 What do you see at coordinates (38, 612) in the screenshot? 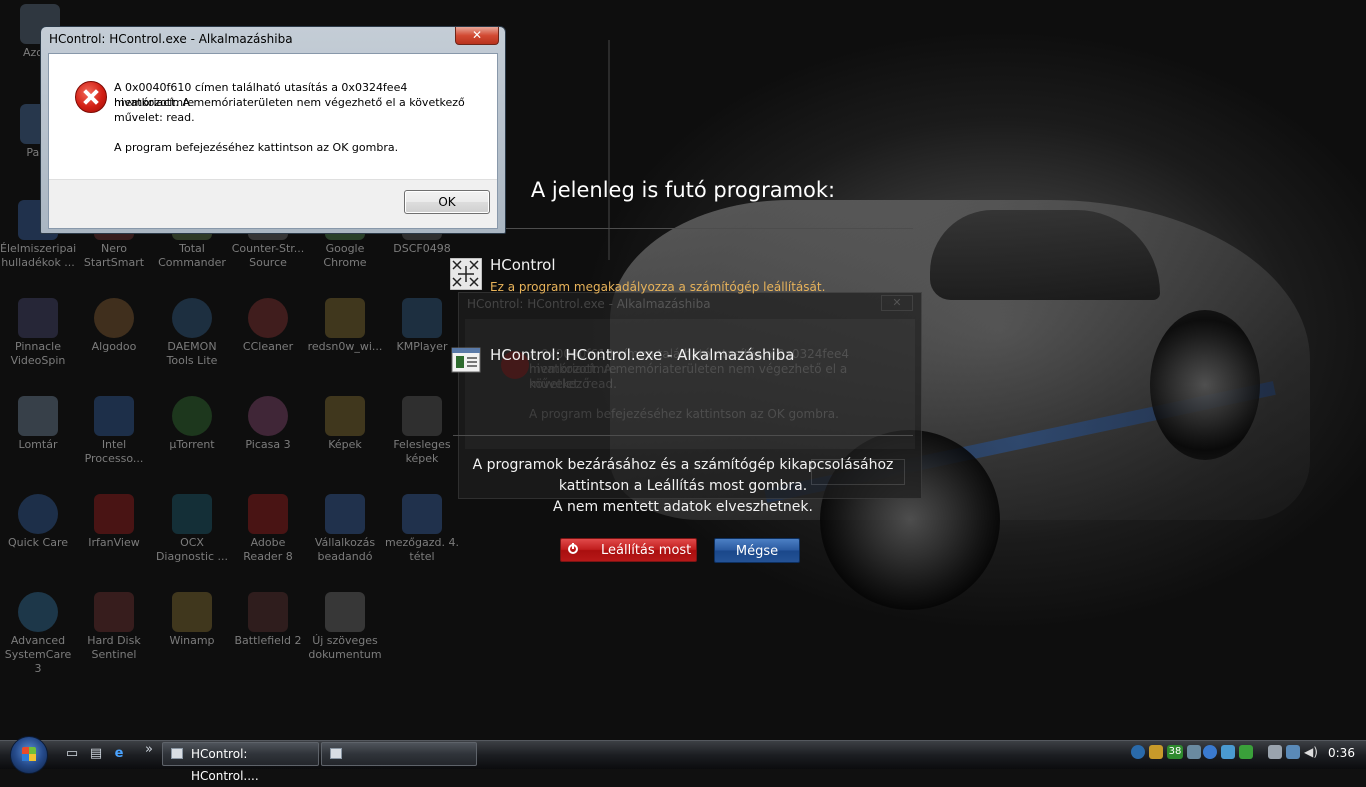
I see `systemcare-icon` at bounding box center [38, 612].